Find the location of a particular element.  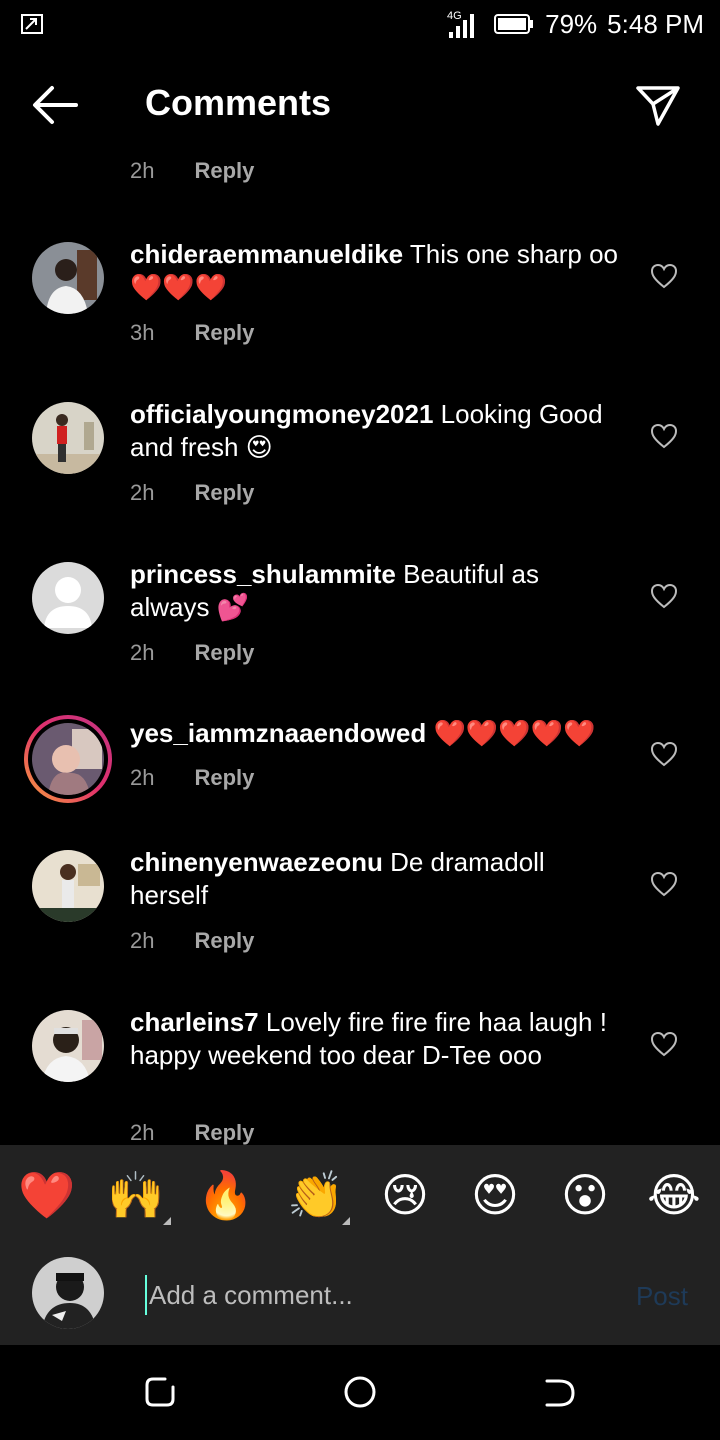

svg-text: 4G is located at coordinates (454, 16).